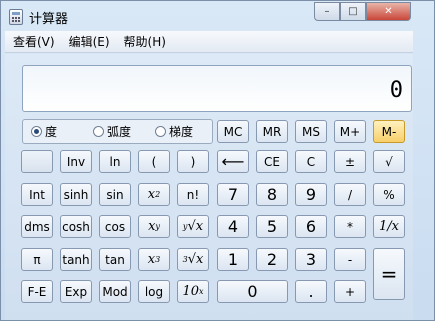  Describe the element at coordinates (115, 194) in the screenshot. I see `sin-button: sin` at that location.